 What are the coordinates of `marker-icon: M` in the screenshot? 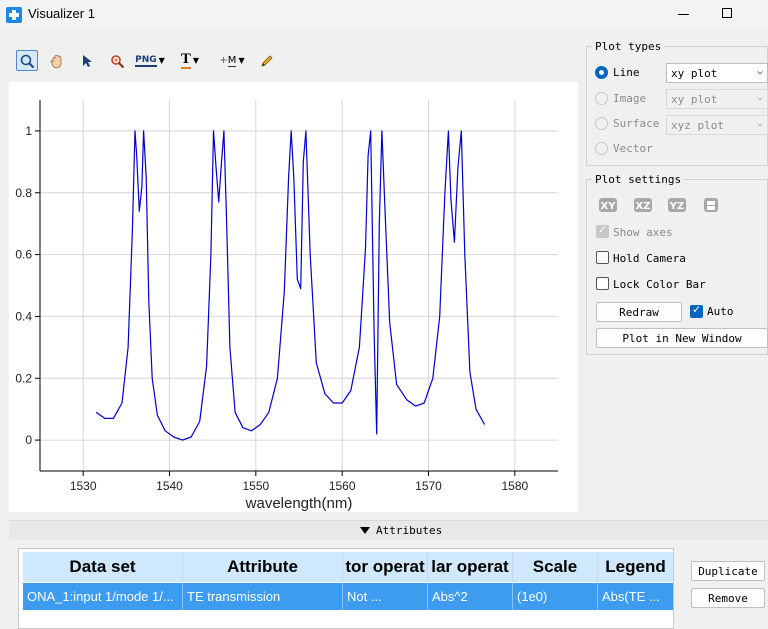 It's located at (232, 60).